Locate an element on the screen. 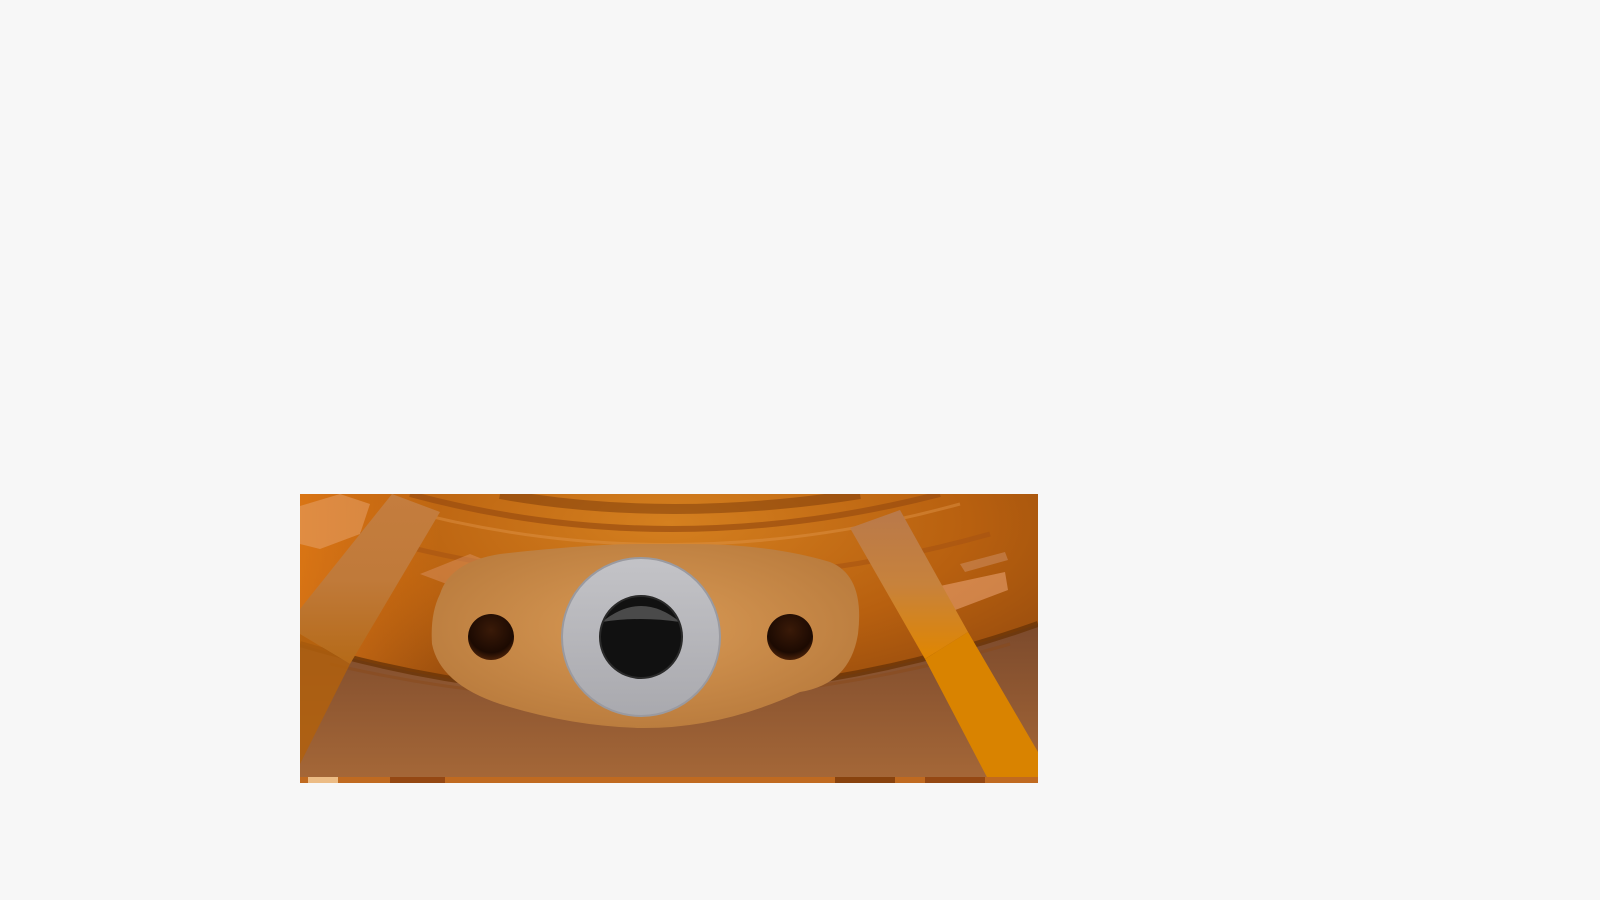  bolt-hole-left is located at coordinates (491, 637).